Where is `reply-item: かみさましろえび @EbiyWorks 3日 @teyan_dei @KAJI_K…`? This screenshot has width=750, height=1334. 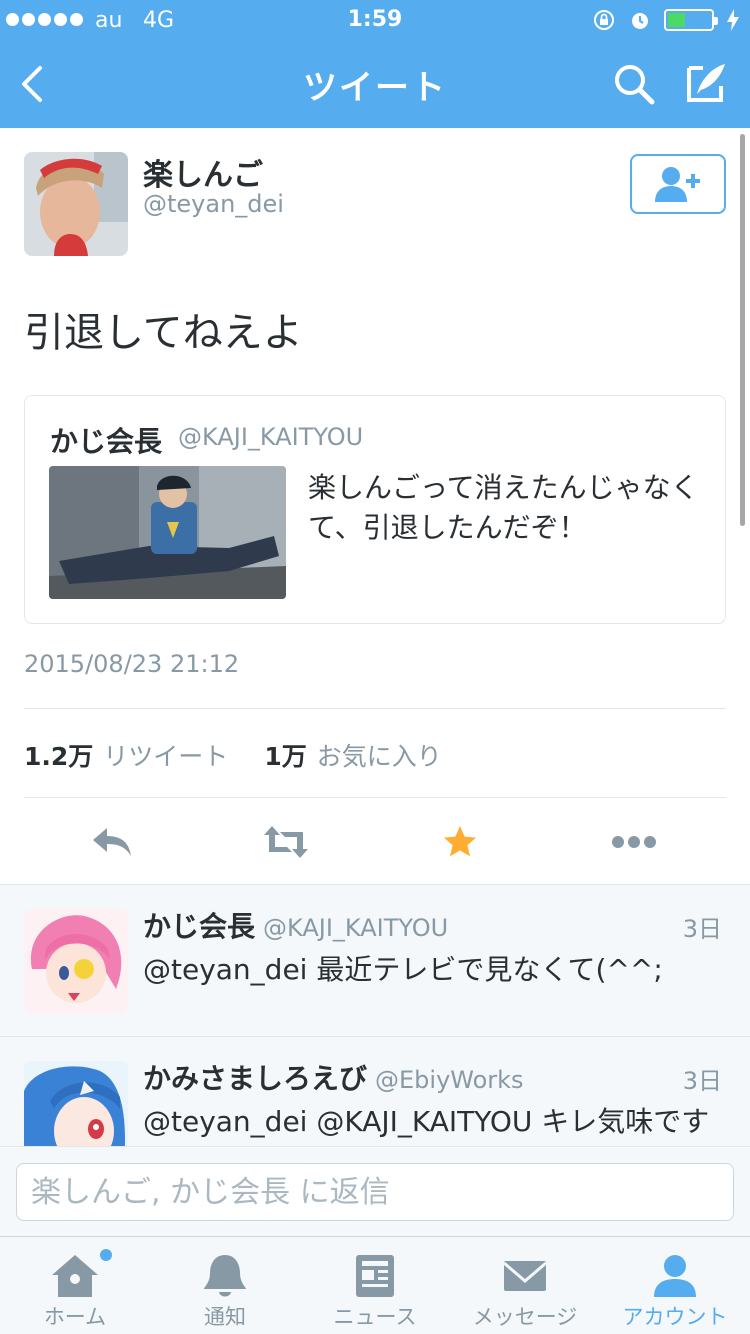 reply-item: かみさましろえび @EbiyWorks 3日 @teyan_dei @KAJI_K… is located at coordinates (375, 1091).